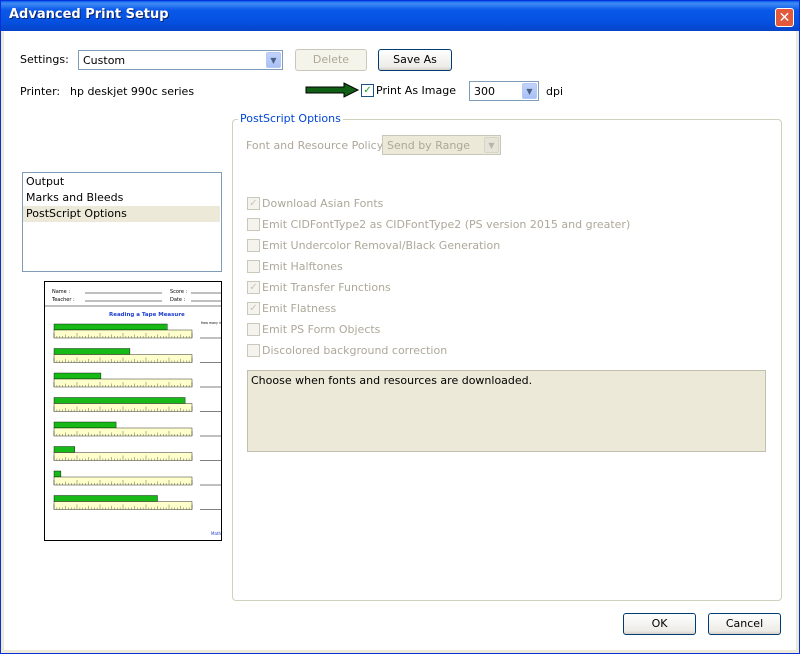 Image resolution: width=802 pixels, height=656 pixels. I want to click on printer-label: Printer:, so click(40, 91).